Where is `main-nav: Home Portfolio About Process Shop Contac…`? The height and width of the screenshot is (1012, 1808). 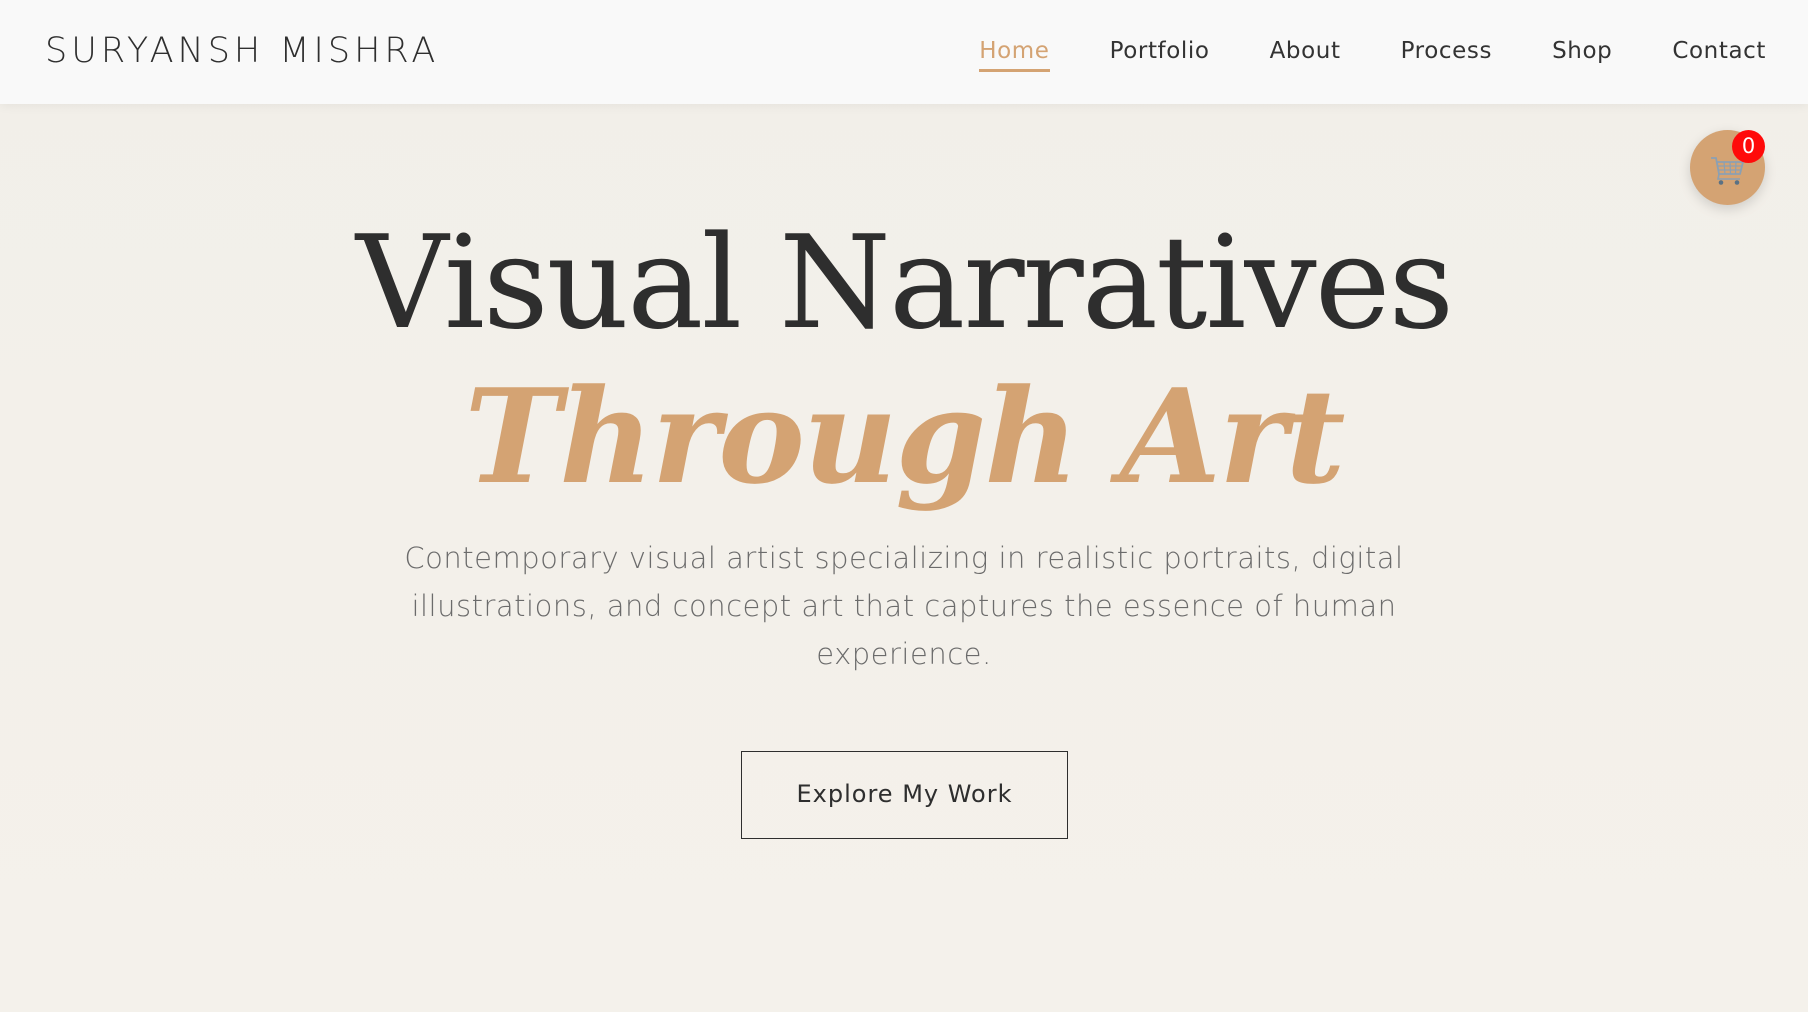 main-nav: Home Portfolio About Process Shop Contac… is located at coordinates (1342, 53).